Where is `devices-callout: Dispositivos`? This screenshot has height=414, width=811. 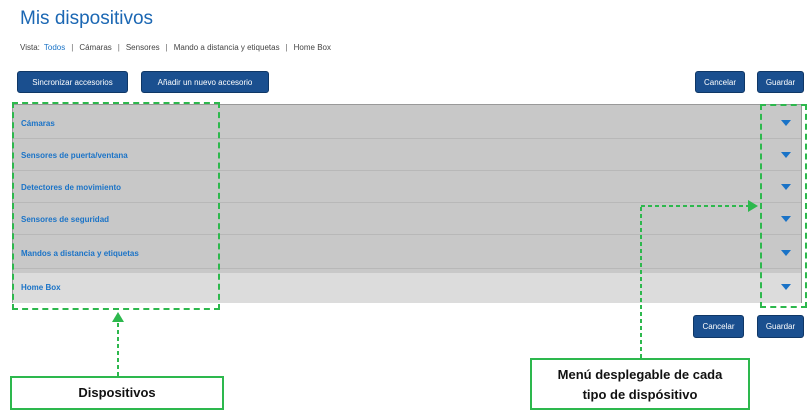
devices-callout: Dispositivos is located at coordinates (117, 393).